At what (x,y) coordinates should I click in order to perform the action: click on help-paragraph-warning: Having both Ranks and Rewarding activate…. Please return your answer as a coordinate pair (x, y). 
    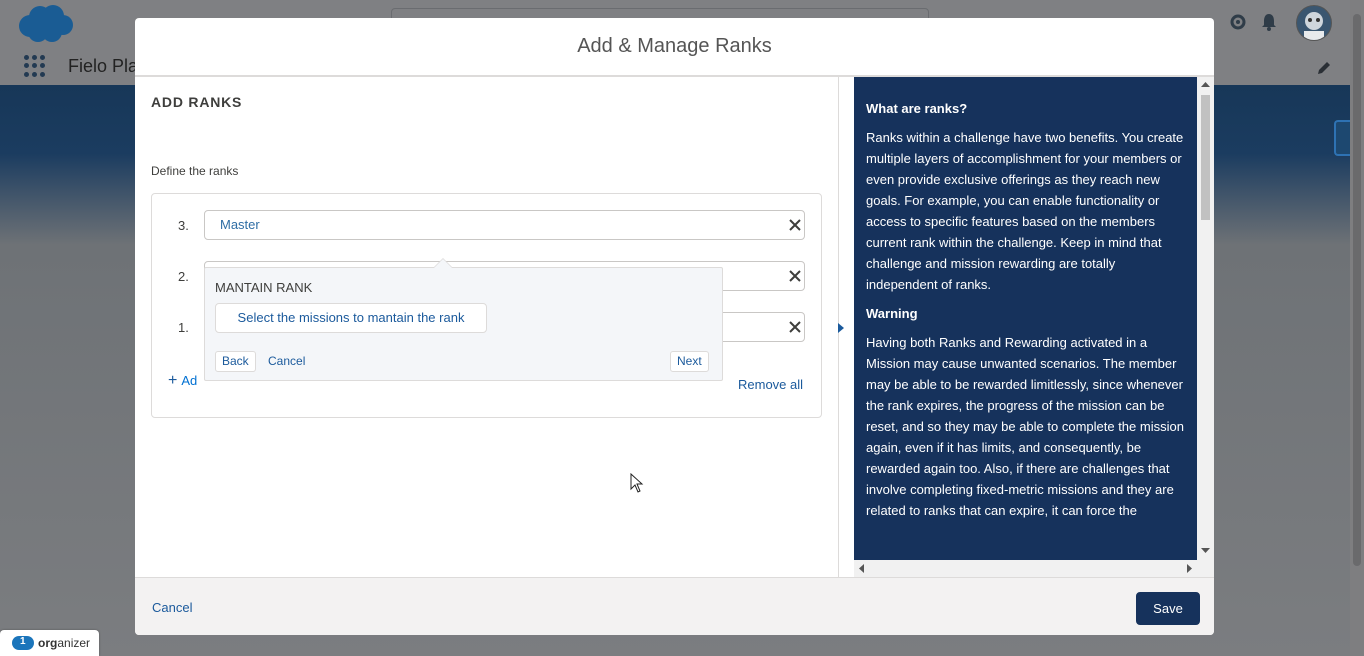
    Looking at the image, I should click on (1025, 426).